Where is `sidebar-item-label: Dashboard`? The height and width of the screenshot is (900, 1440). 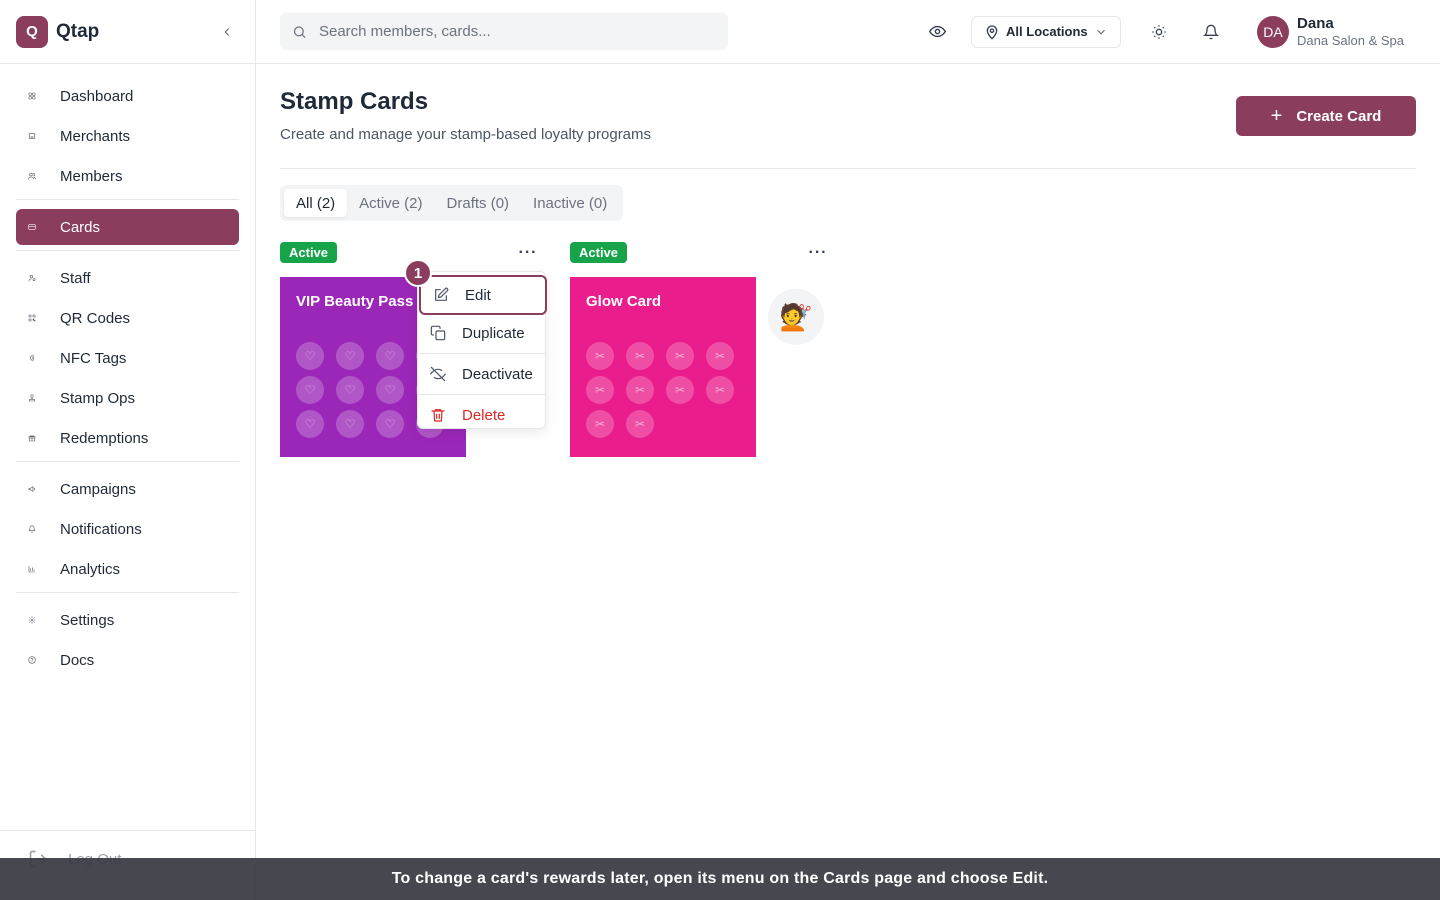
sidebar-item-label: Dashboard is located at coordinates (97, 96).